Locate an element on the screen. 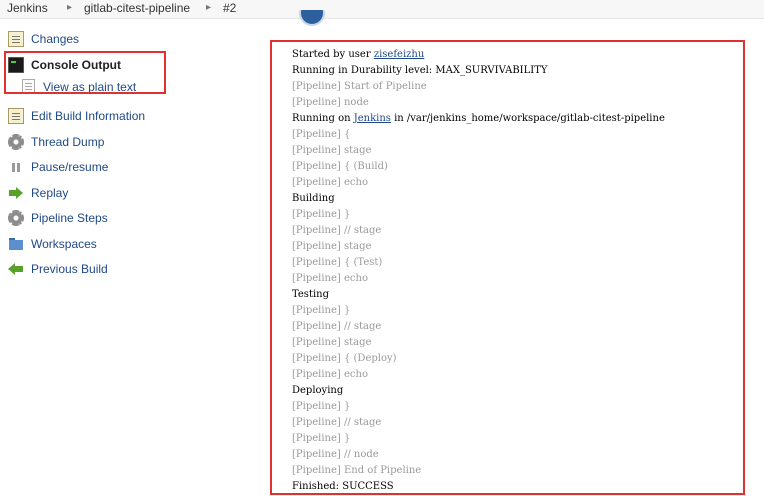  sidebar-item-label: Changes is located at coordinates (55, 39).